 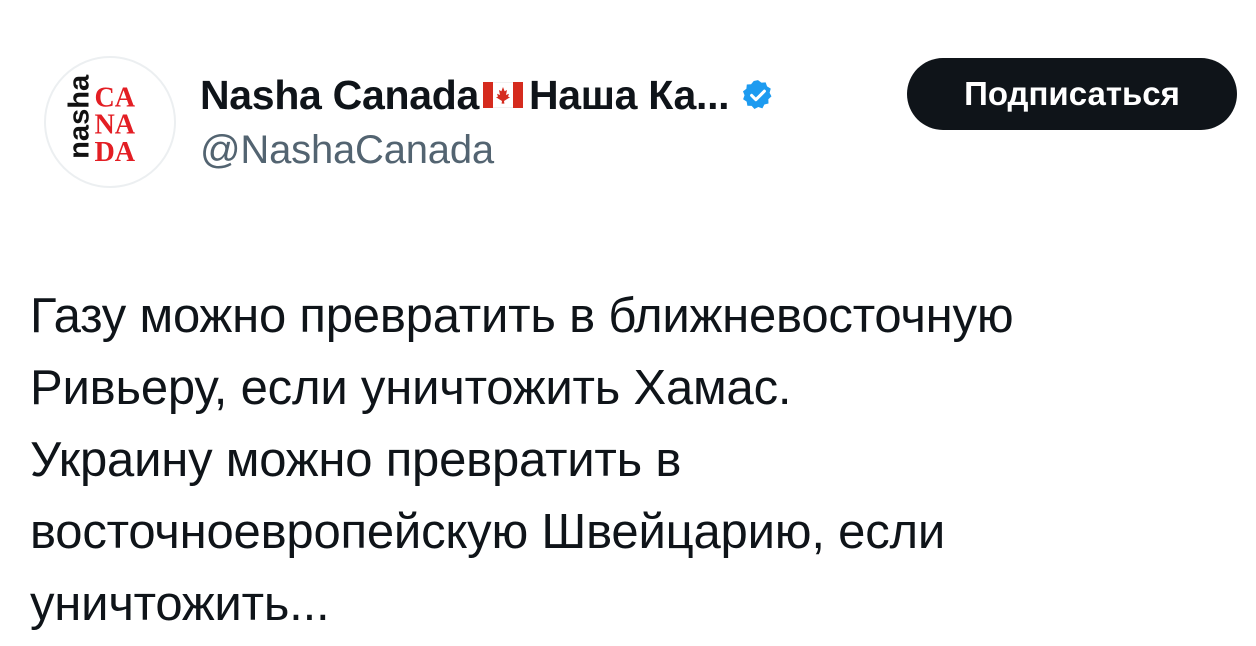 I want to click on tweet-text-line: Газу можно превратить в ближневосточную, so click(x=522, y=316).